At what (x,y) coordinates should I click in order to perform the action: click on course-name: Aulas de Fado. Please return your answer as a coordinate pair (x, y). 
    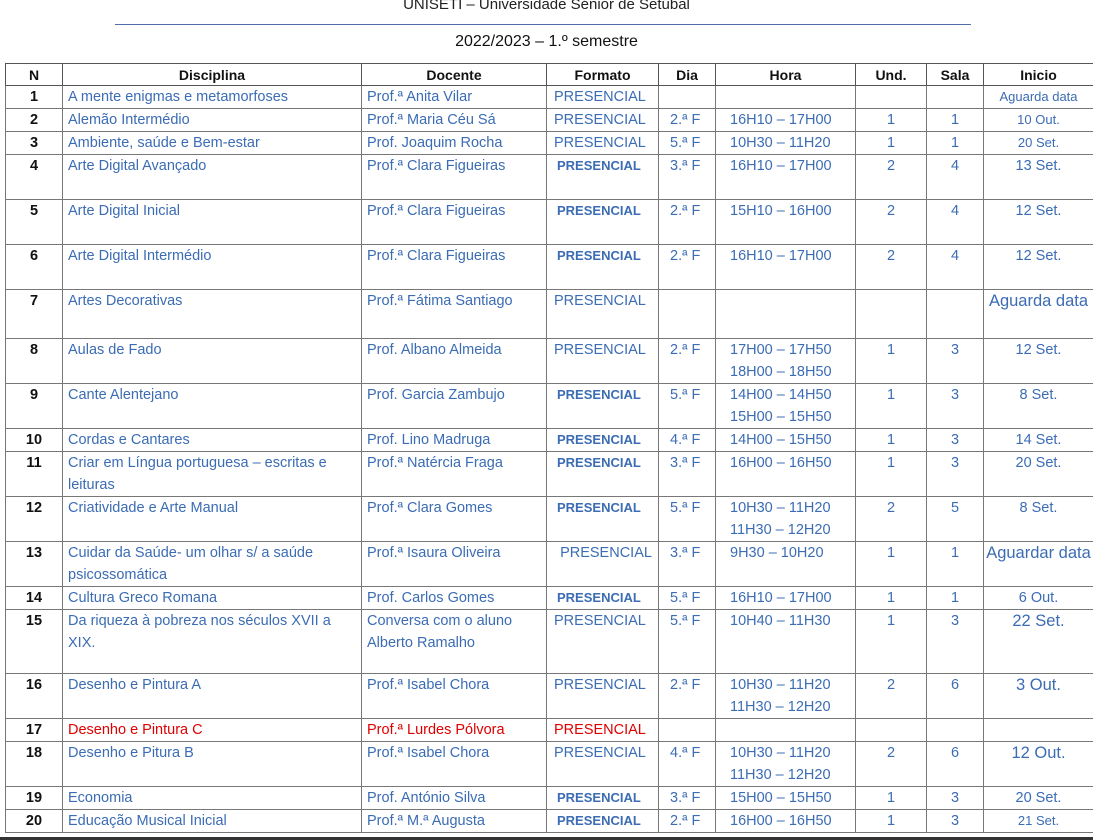
    Looking at the image, I should click on (212, 361).